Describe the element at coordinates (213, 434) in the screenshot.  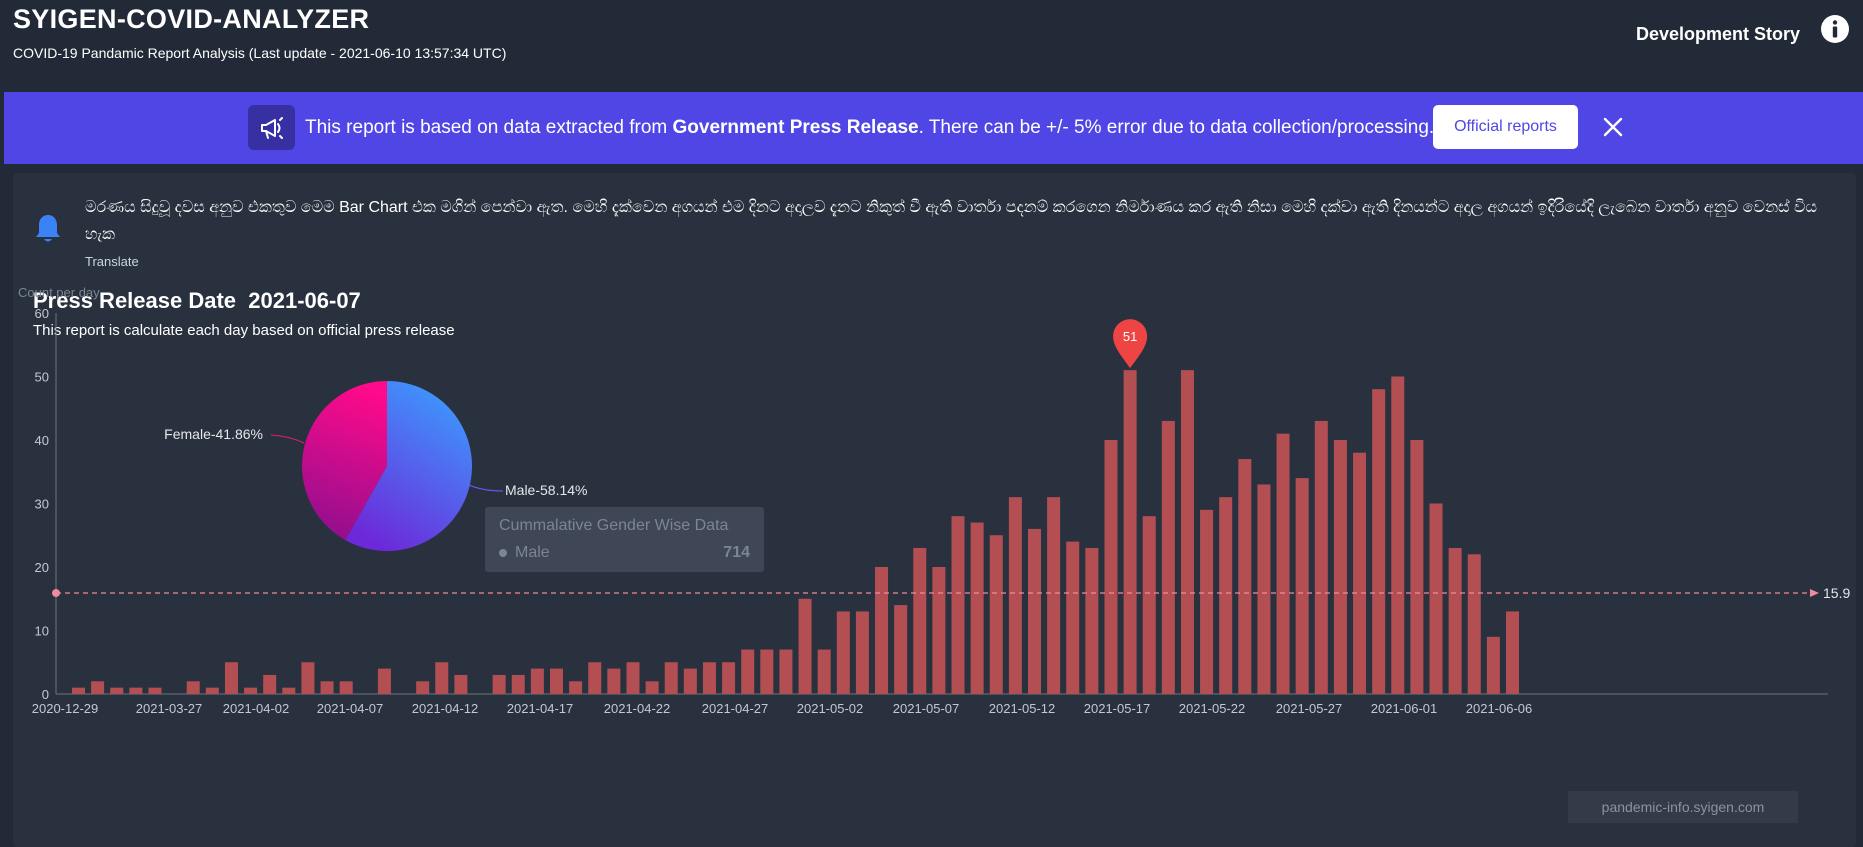
I see `pie-label-female: Female-41.86%` at that location.